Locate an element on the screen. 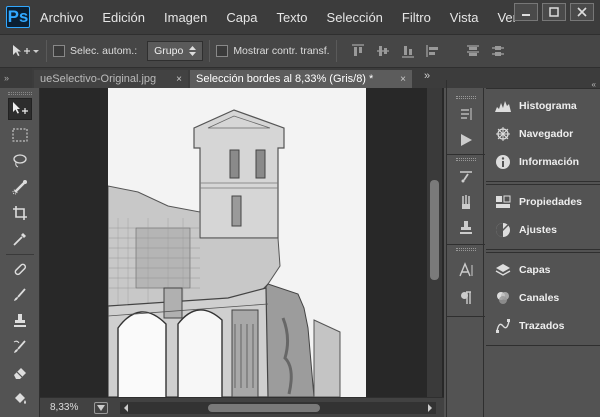 The width and height of the screenshot is (600, 417). tab-label: ueSelectivo-Original.jpg is located at coordinates (98, 79).